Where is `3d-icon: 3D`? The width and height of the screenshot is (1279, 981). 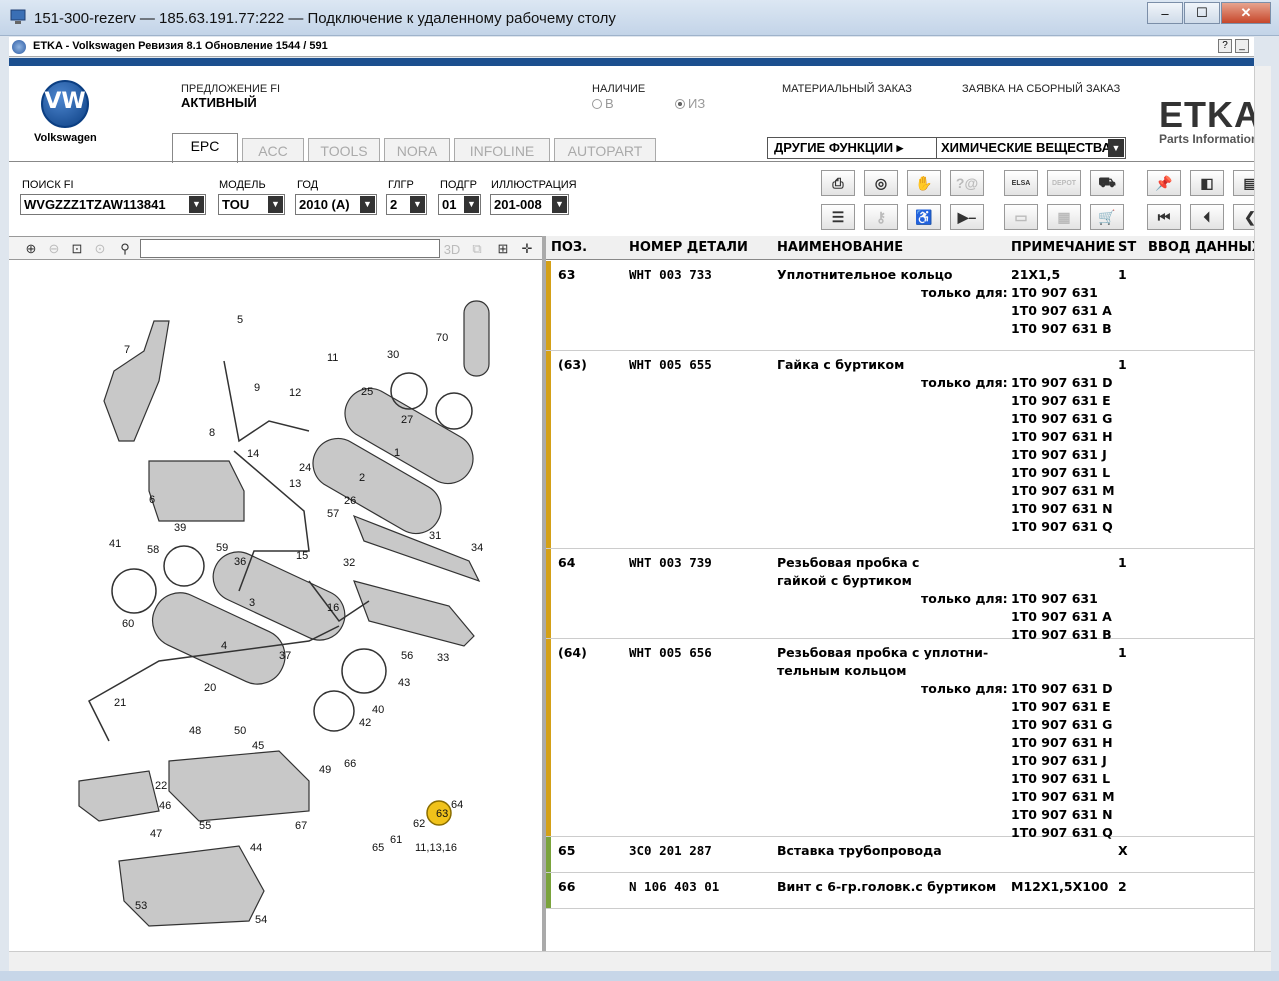
3d-icon: 3D is located at coordinates (452, 249).